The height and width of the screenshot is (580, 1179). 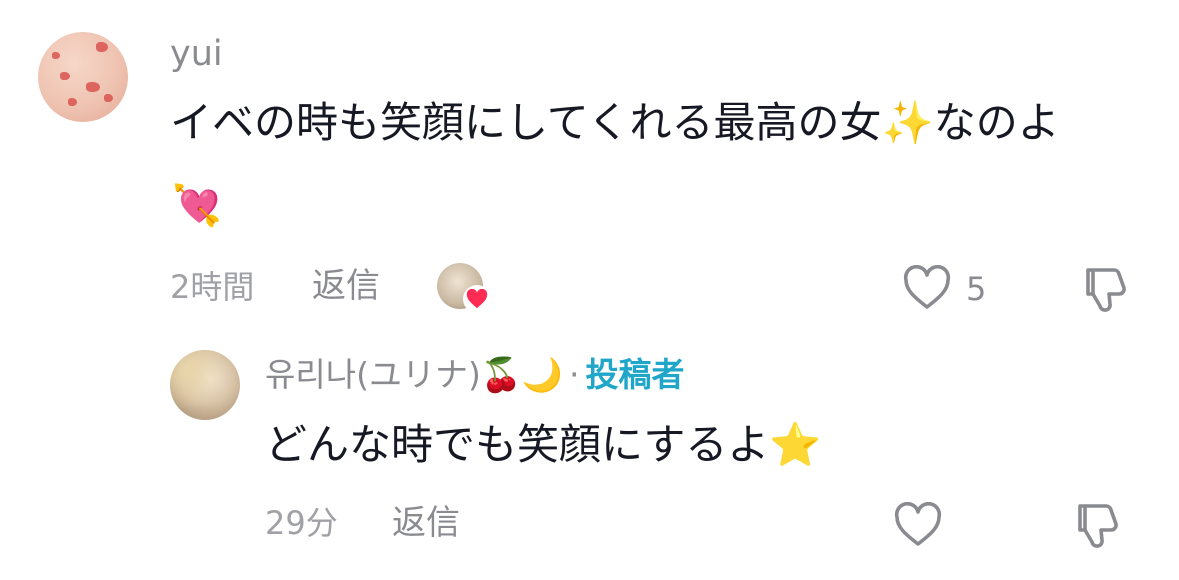 I want to click on heart-badge-icon, so click(x=477, y=299).